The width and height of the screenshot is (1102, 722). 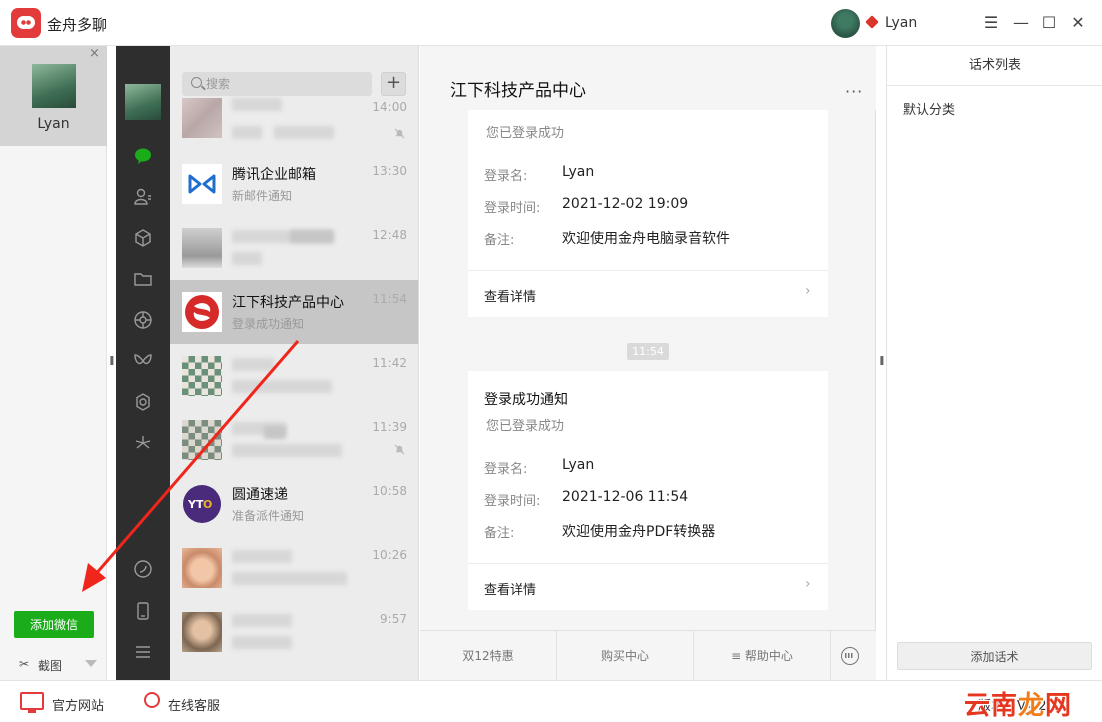 I want to click on watermark-logo: 云南龙网, so click(x=1018, y=706).